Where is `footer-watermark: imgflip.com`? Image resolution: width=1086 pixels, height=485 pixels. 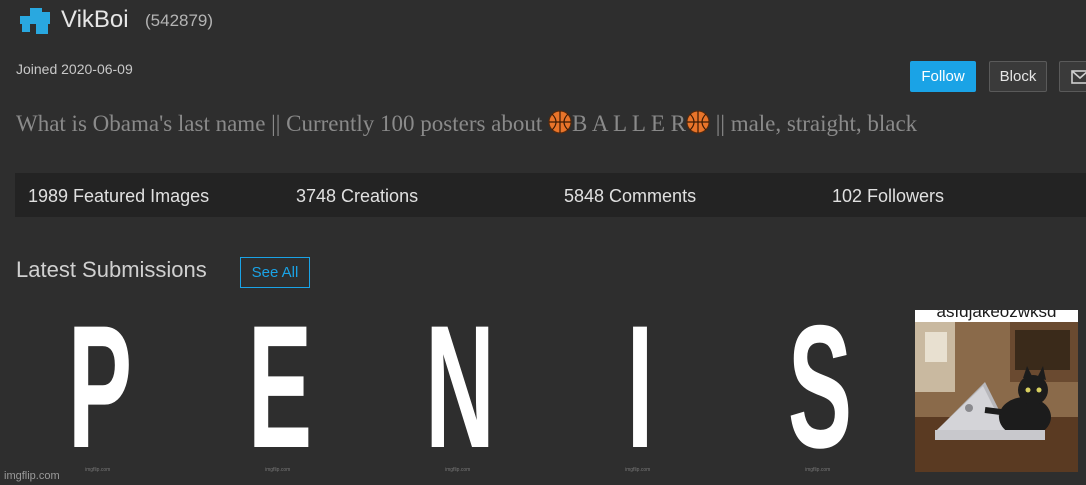
footer-watermark: imgflip.com is located at coordinates (32, 476).